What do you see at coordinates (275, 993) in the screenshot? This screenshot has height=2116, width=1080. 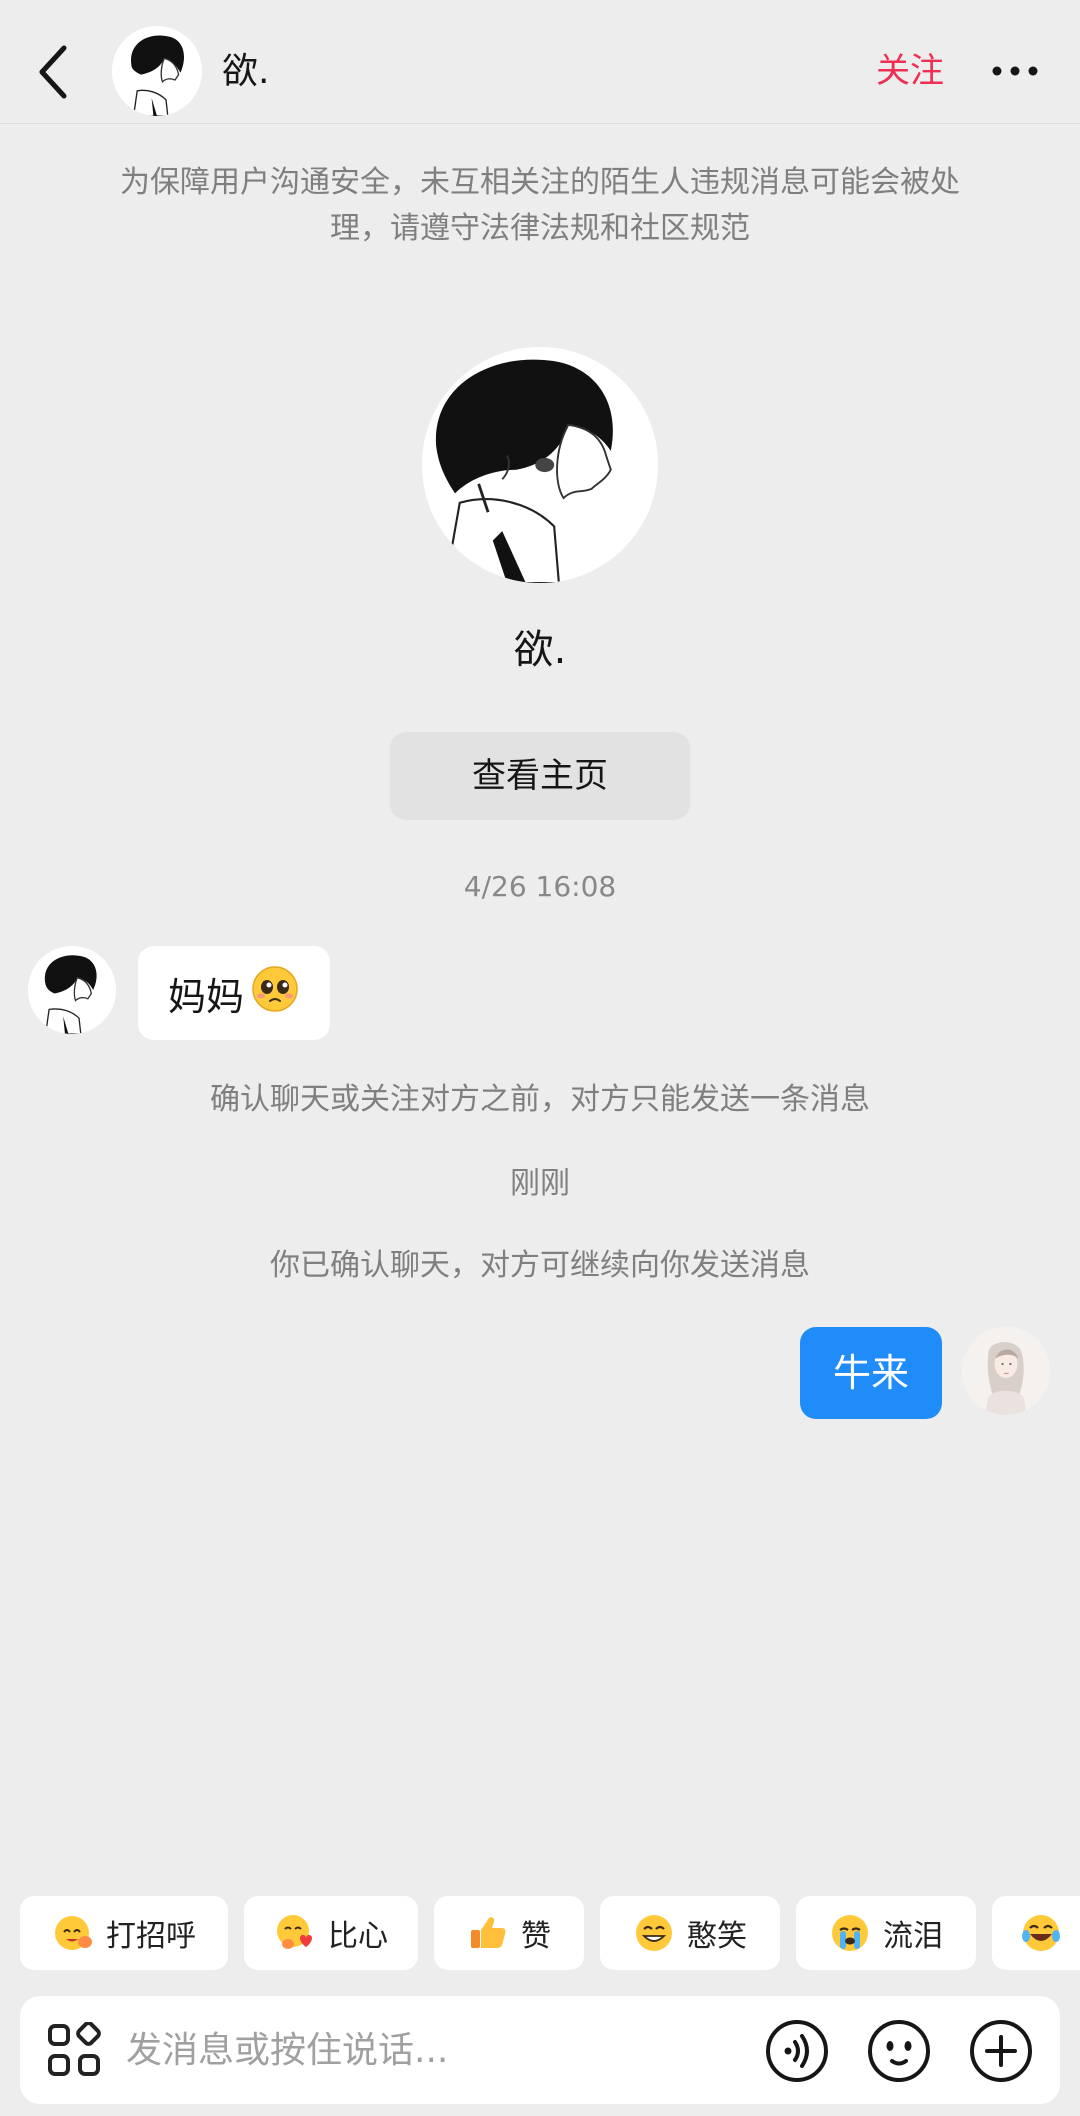 I see `pleading-face-icon` at bounding box center [275, 993].